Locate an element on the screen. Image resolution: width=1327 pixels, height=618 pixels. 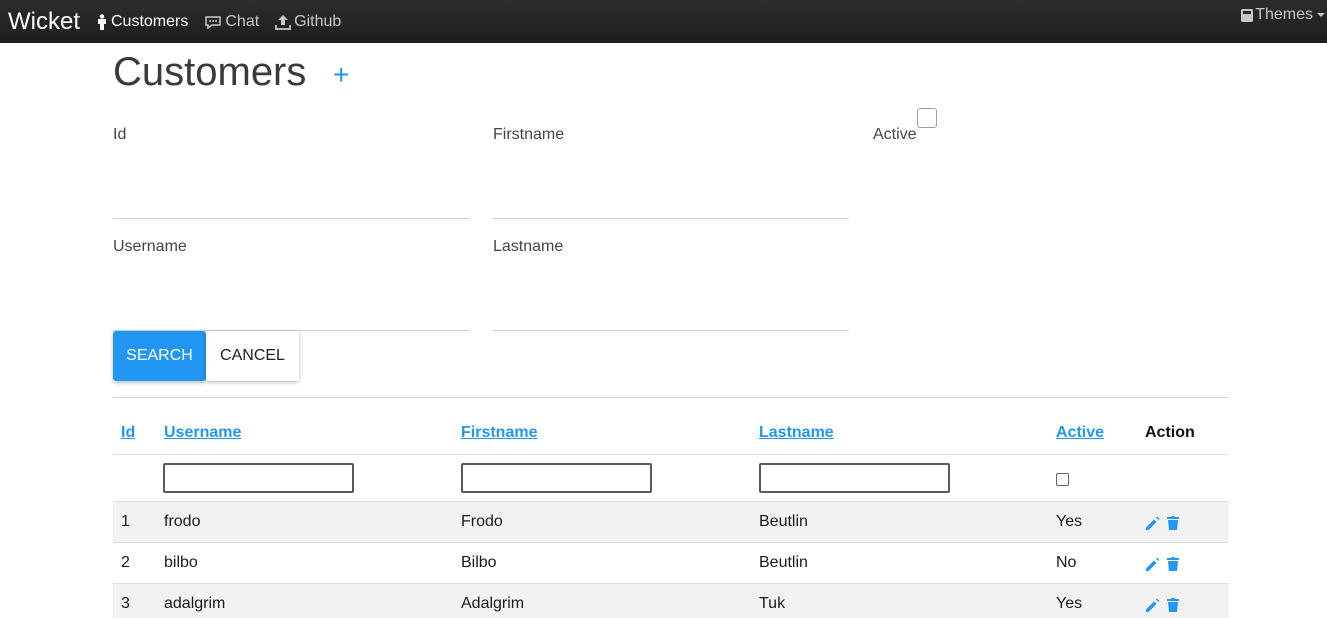
cell-lastname: Tuk is located at coordinates (772, 603).